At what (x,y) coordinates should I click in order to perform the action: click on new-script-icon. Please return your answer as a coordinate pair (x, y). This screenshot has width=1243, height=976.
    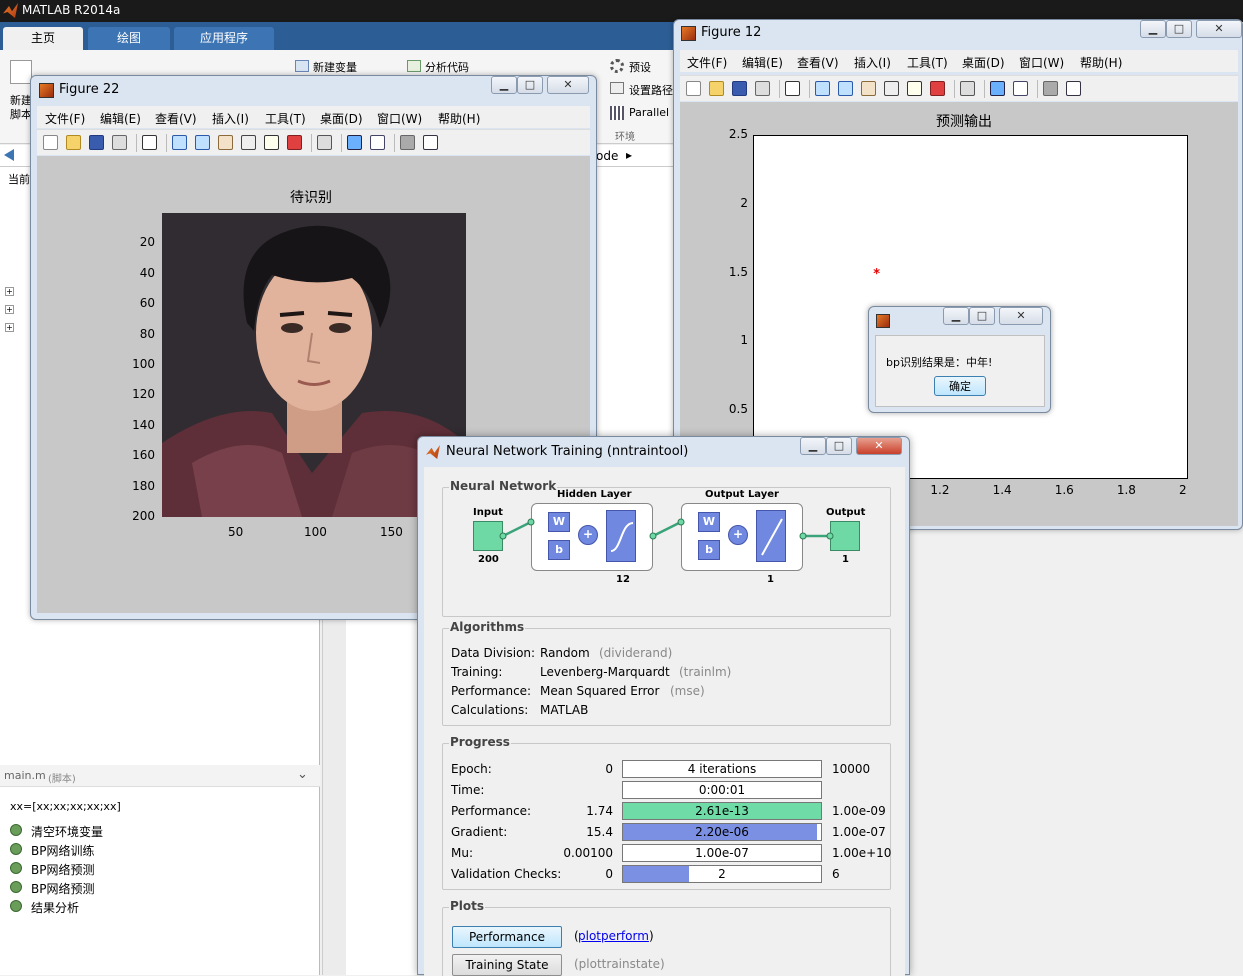
    Looking at the image, I should click on (21, 72).